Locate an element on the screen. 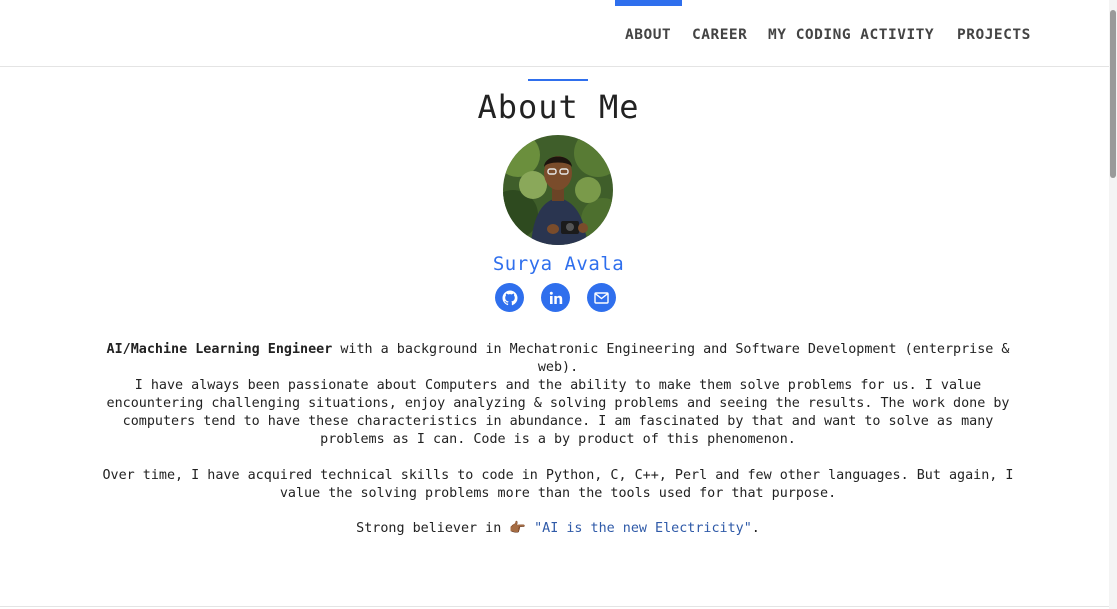  title-underline-accent is located at coordinates (558, 80).